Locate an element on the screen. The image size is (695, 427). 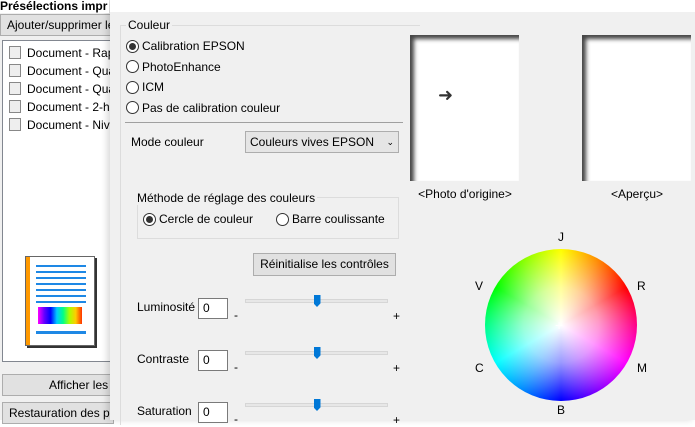
add-remove-presets-button: Ajouter/supprimer les is located at coordinates (56, 25).